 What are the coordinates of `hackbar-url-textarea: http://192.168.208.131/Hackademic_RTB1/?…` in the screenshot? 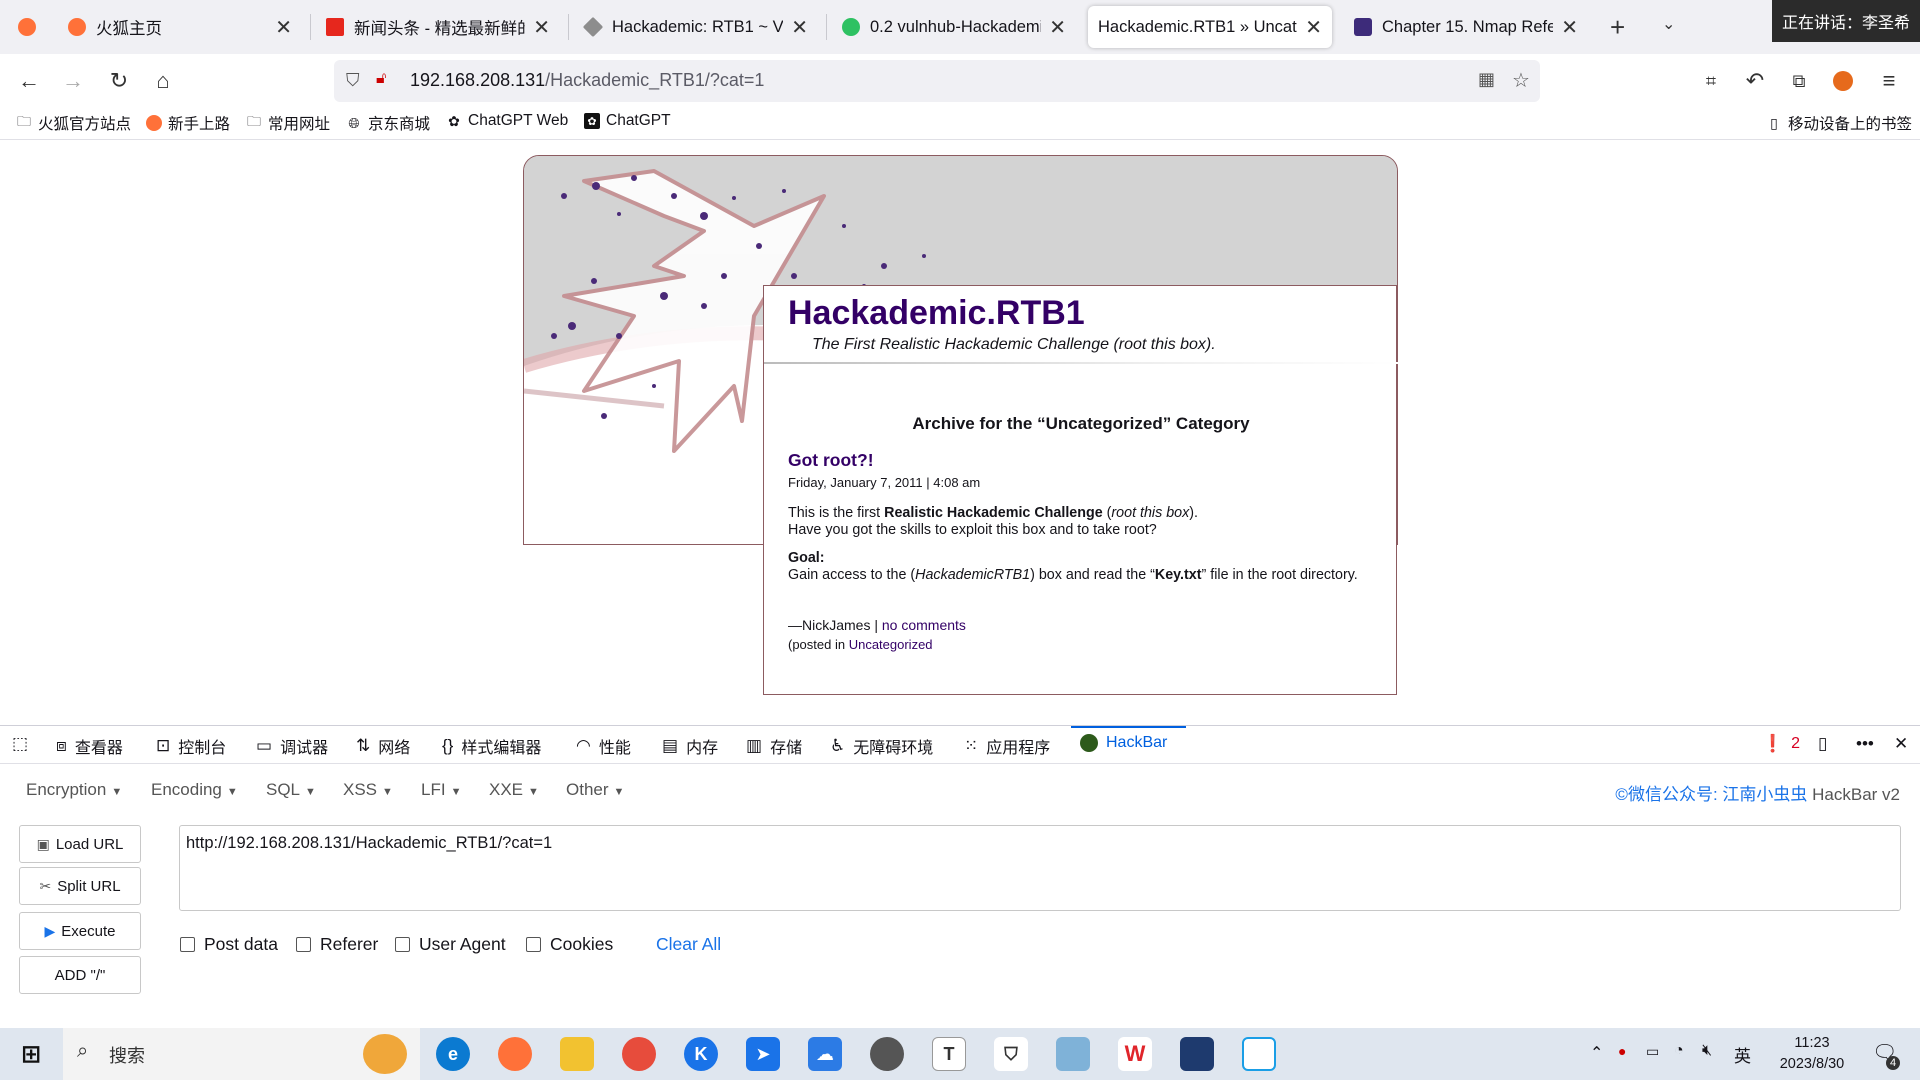 It's located at (1040, 868).